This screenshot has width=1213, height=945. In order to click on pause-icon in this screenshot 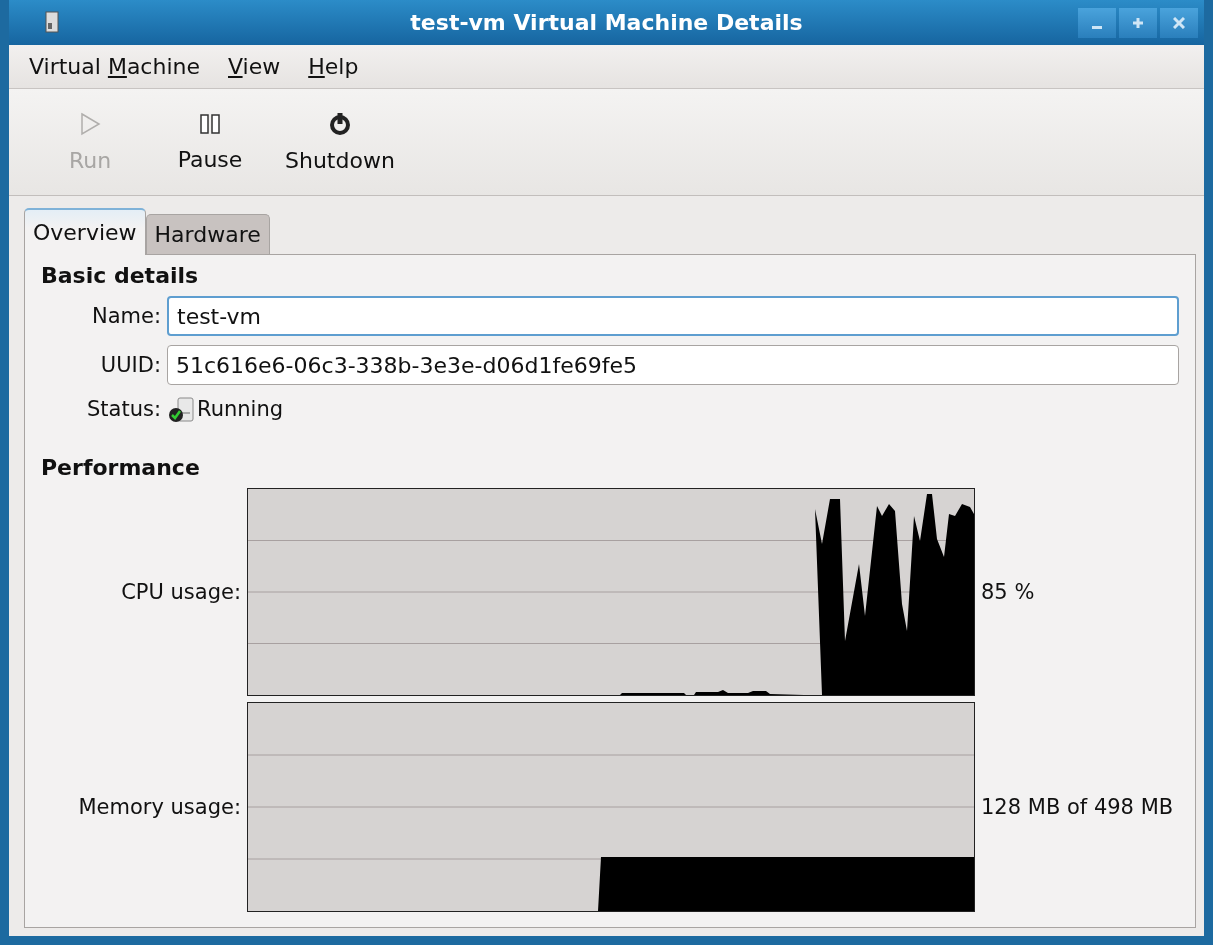, I will do `click(210, 123)`.